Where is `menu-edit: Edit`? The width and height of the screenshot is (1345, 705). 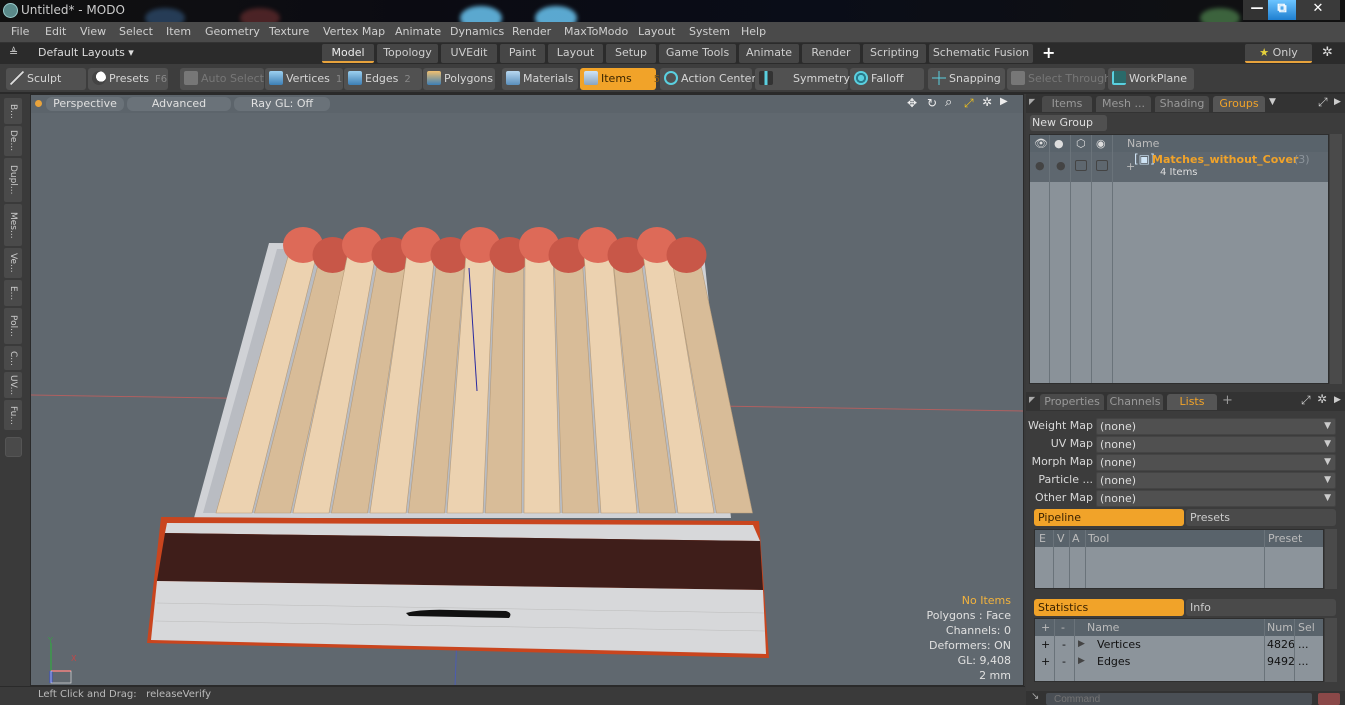 menu-edit: Edit is located at coordinates (55, 31).